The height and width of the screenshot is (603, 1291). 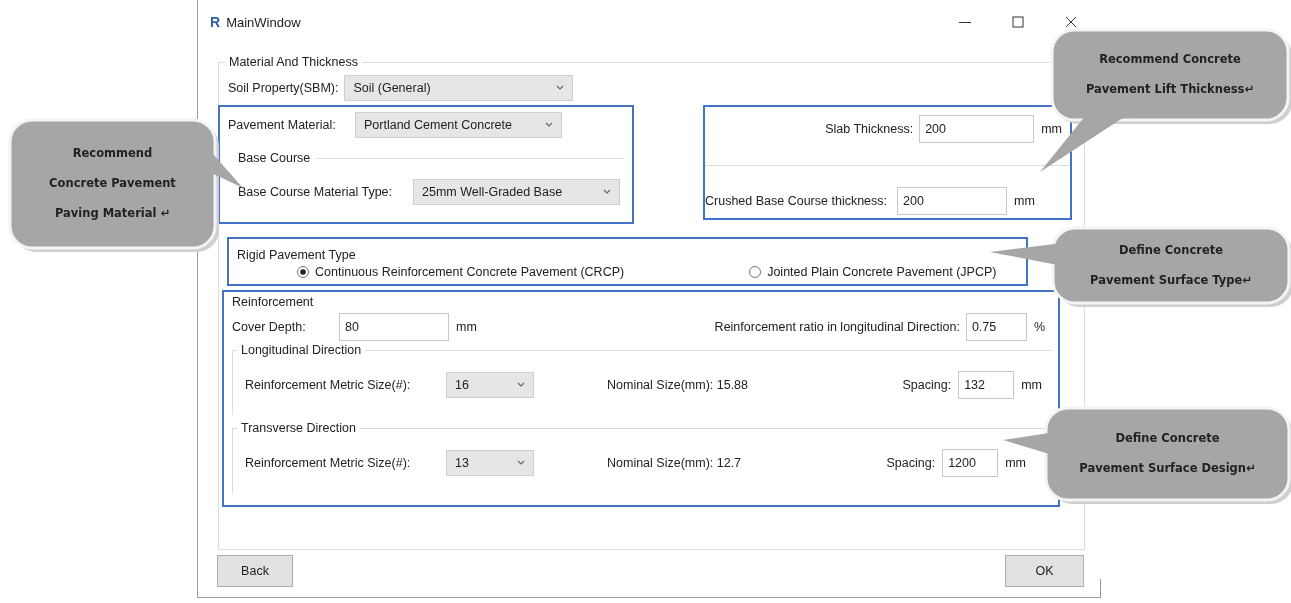 I want to click on dropdown: Soil (General), so click(x=459, y=88).